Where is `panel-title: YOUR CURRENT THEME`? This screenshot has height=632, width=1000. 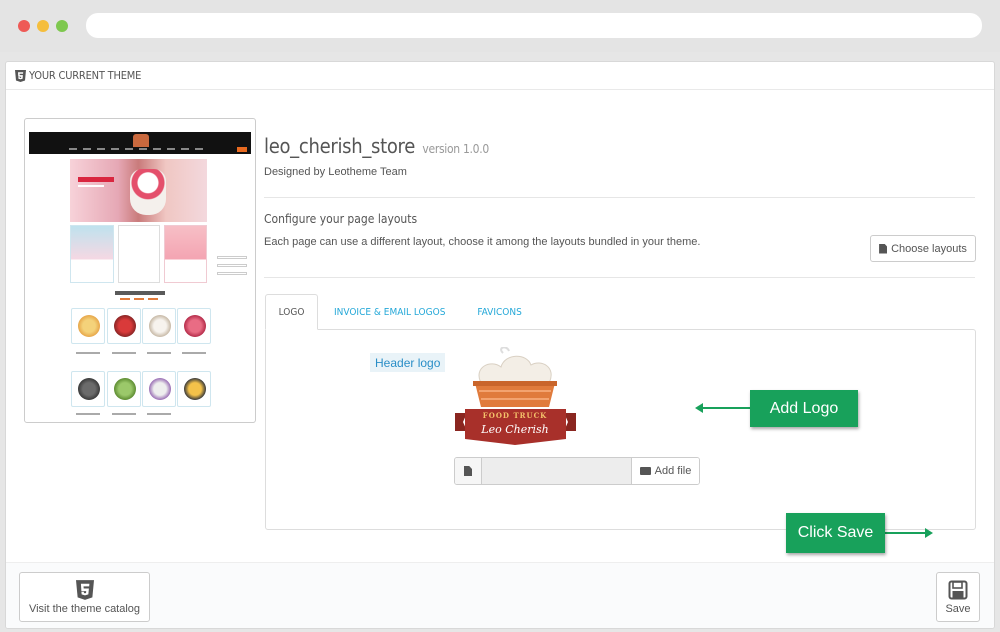 panel-title: YOUR CURRENT THEME is located at coordinates (85, 75).